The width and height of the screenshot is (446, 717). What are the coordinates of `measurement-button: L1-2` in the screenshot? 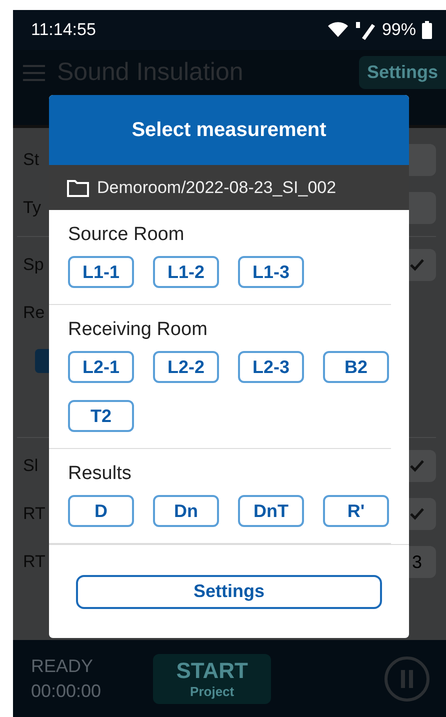 It's located at (186, 272).